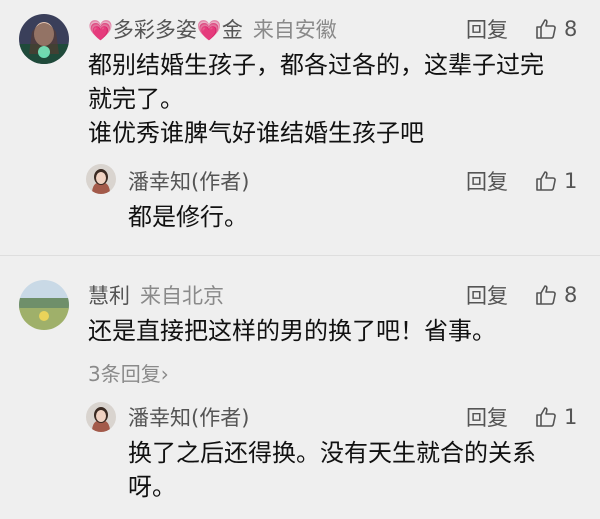 The width and height of the screenshot is (600, 519). Describe the element at coordinates (332, 453) in the screenshot. I see `text-line: 换了之后还得换。没有天生就合的关系` at that location.